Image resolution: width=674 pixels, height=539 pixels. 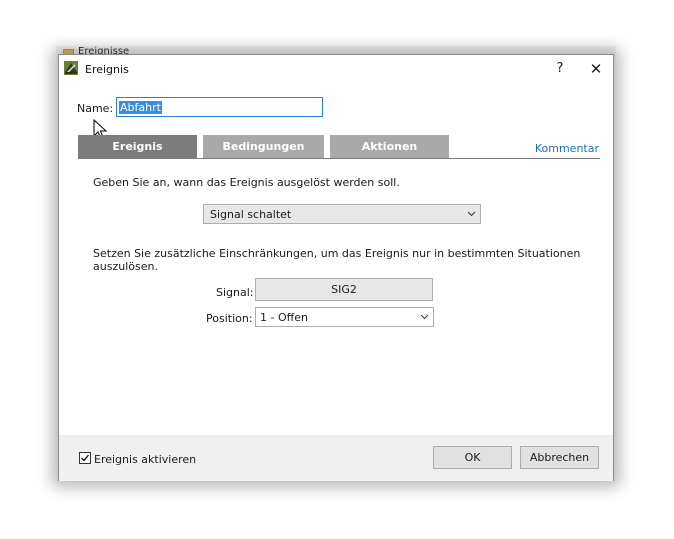 I want to click on event-app-icon, so click(x=71, y=68).